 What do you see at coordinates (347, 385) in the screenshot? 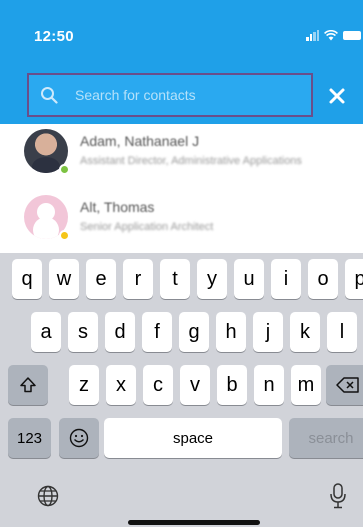
I see `backspace-icon` at bounding box center [347, 385].